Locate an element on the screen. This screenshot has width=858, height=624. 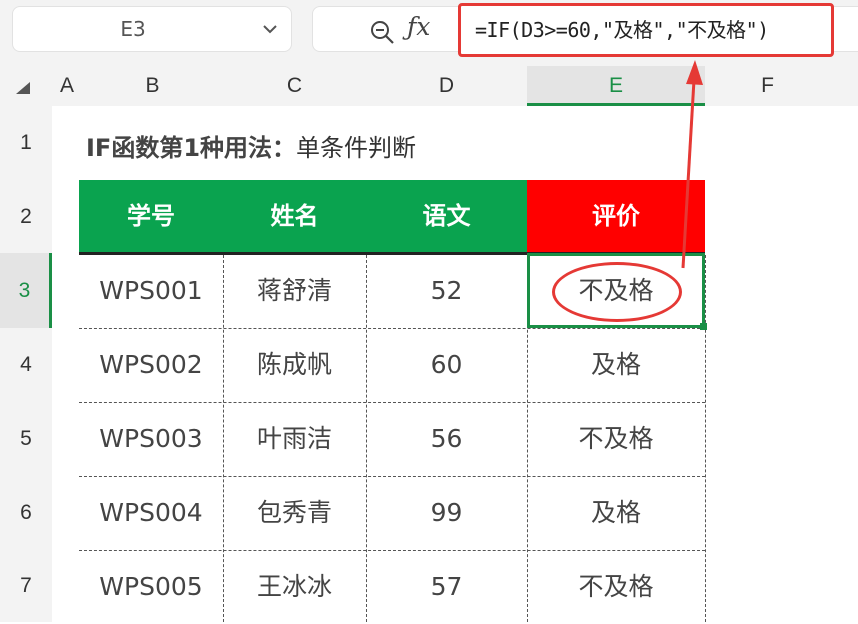
table-cell: 叶雨洁 is located at coordinates (294, 439).